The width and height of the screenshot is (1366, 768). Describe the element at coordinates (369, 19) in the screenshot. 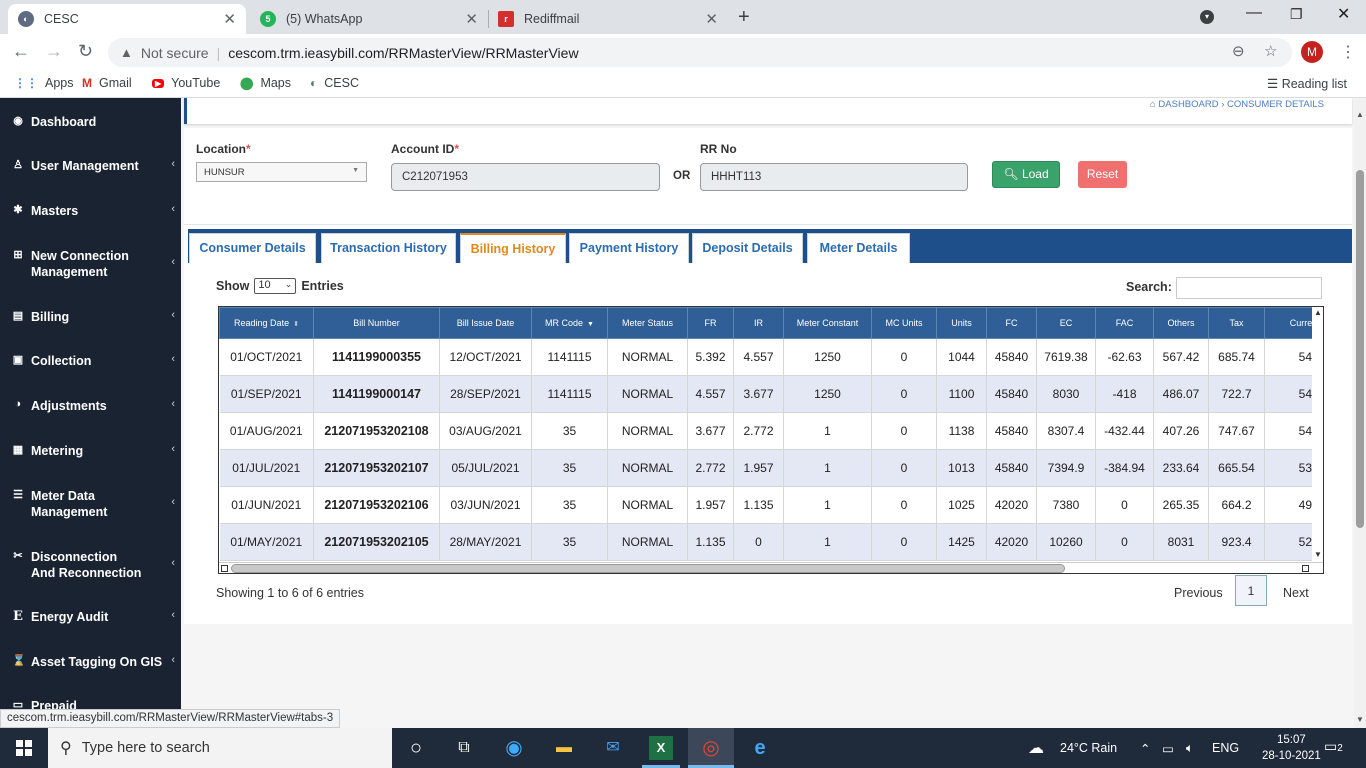

I see `browser-tab-whatsapp: 5 (5) WhatsApp ✕` at that location.